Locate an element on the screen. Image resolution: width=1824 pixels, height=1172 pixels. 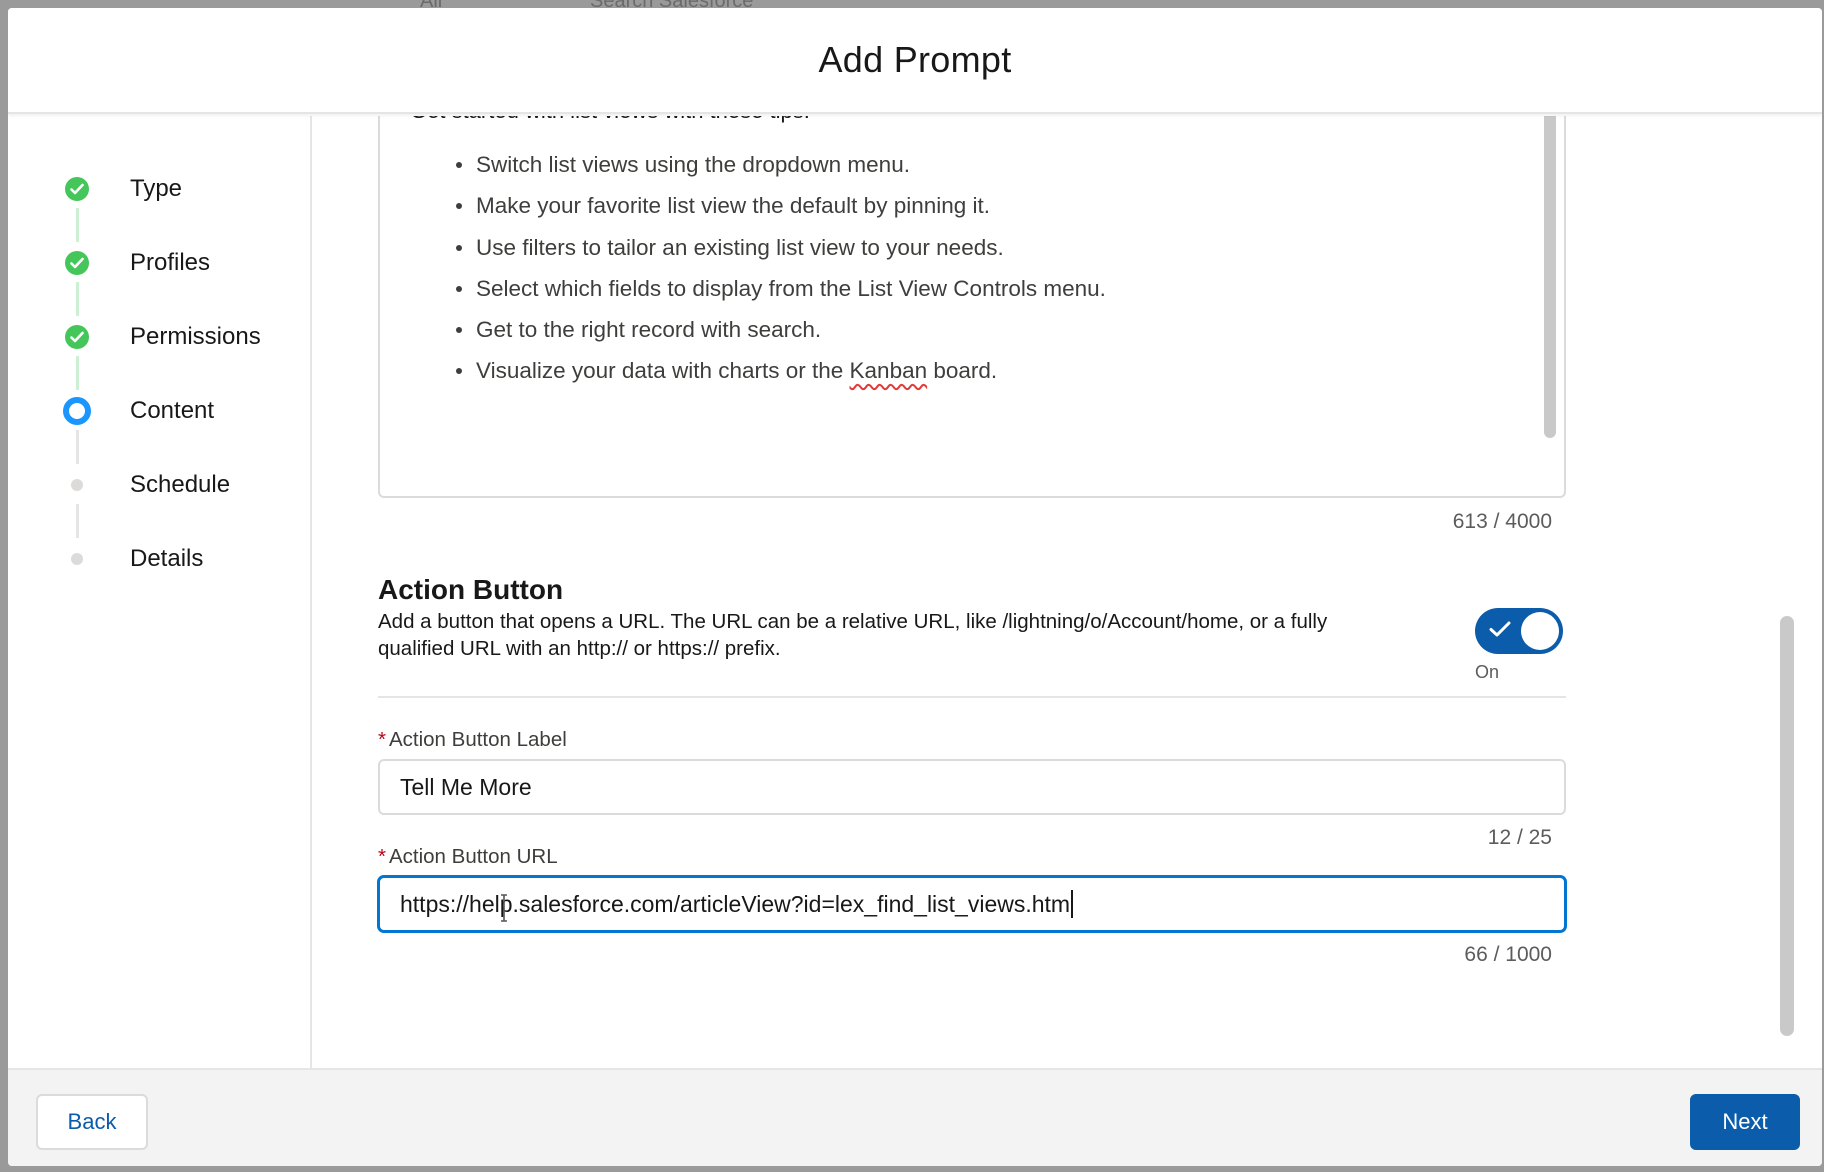
list-item: Get to the right record with search. is located at coordinates (781, 329).